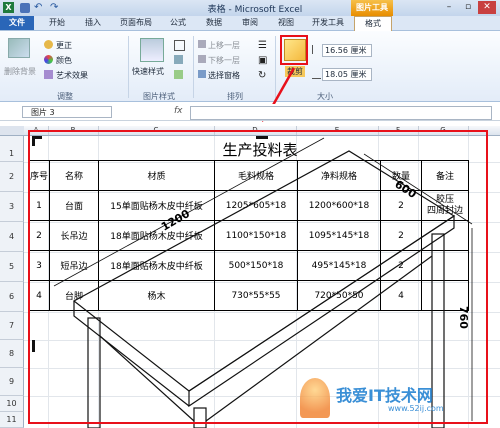  I want to click on tab-data: 数据, so click(214, 23).